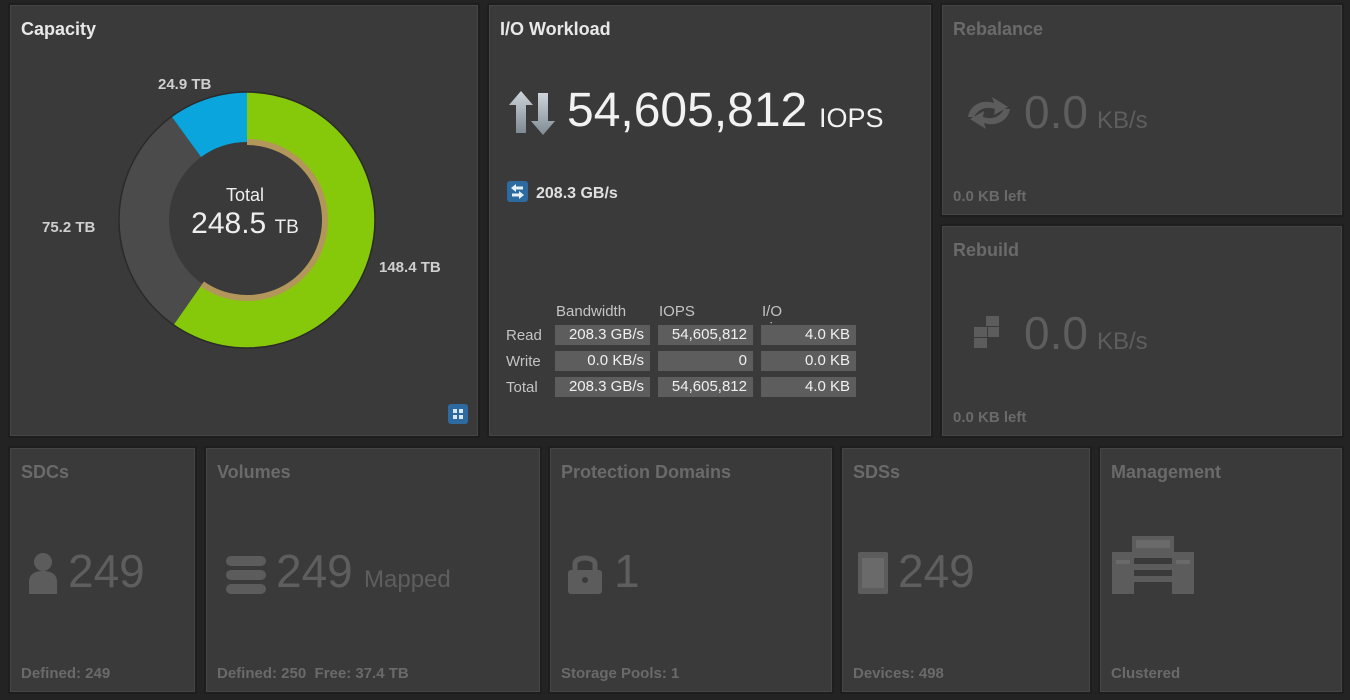 This screenshot has height=700, width=1350. I want to click on io-row-total-label: Total, so click(522, 387).